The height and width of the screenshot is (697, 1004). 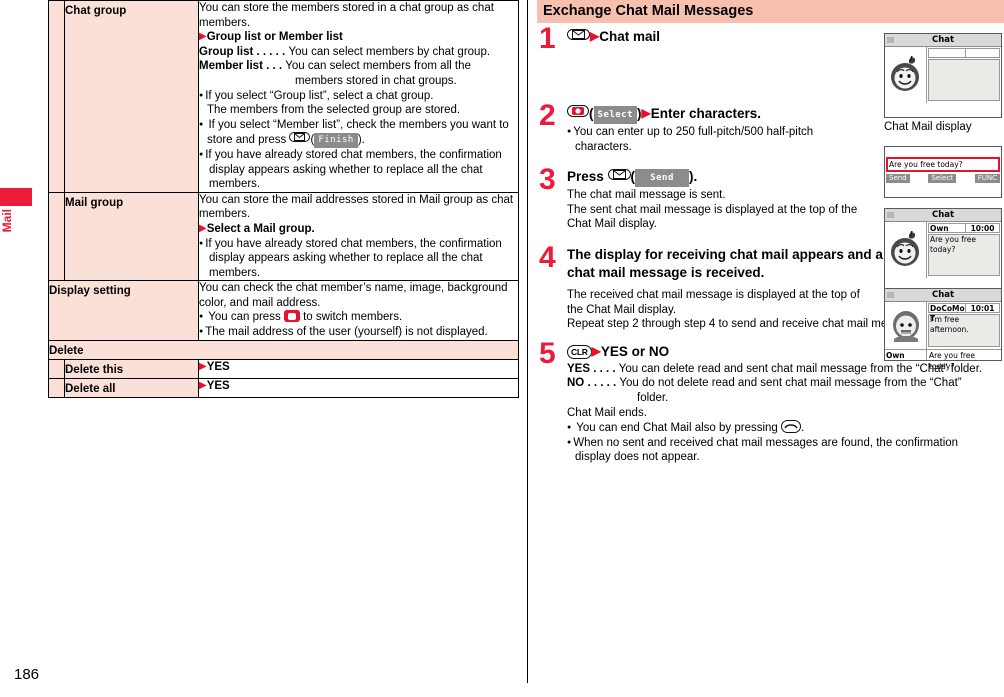 I want to click on bullet-text: You can press, so click(x=246, y=317).